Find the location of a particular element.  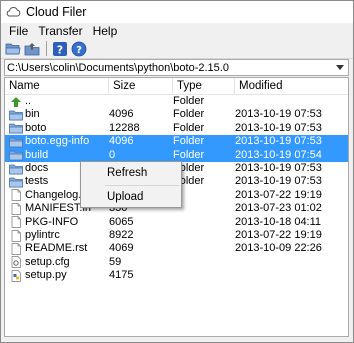

menu-transfer: Transfer is located at coordinates (60, 31).